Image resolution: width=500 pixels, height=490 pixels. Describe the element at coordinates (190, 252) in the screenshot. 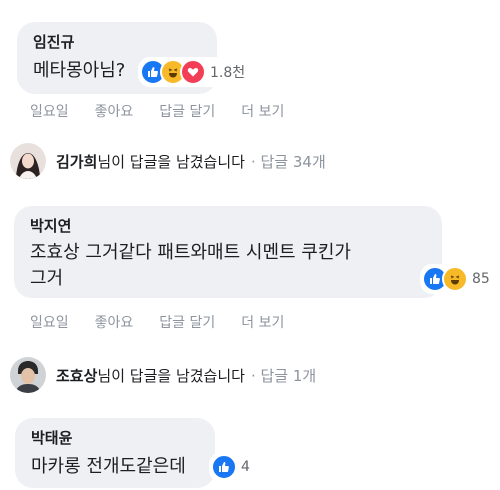

I see `comment-text-line-1: 조효상 그거같다 패트와매트 시멘트 쿠킨가` at that location.